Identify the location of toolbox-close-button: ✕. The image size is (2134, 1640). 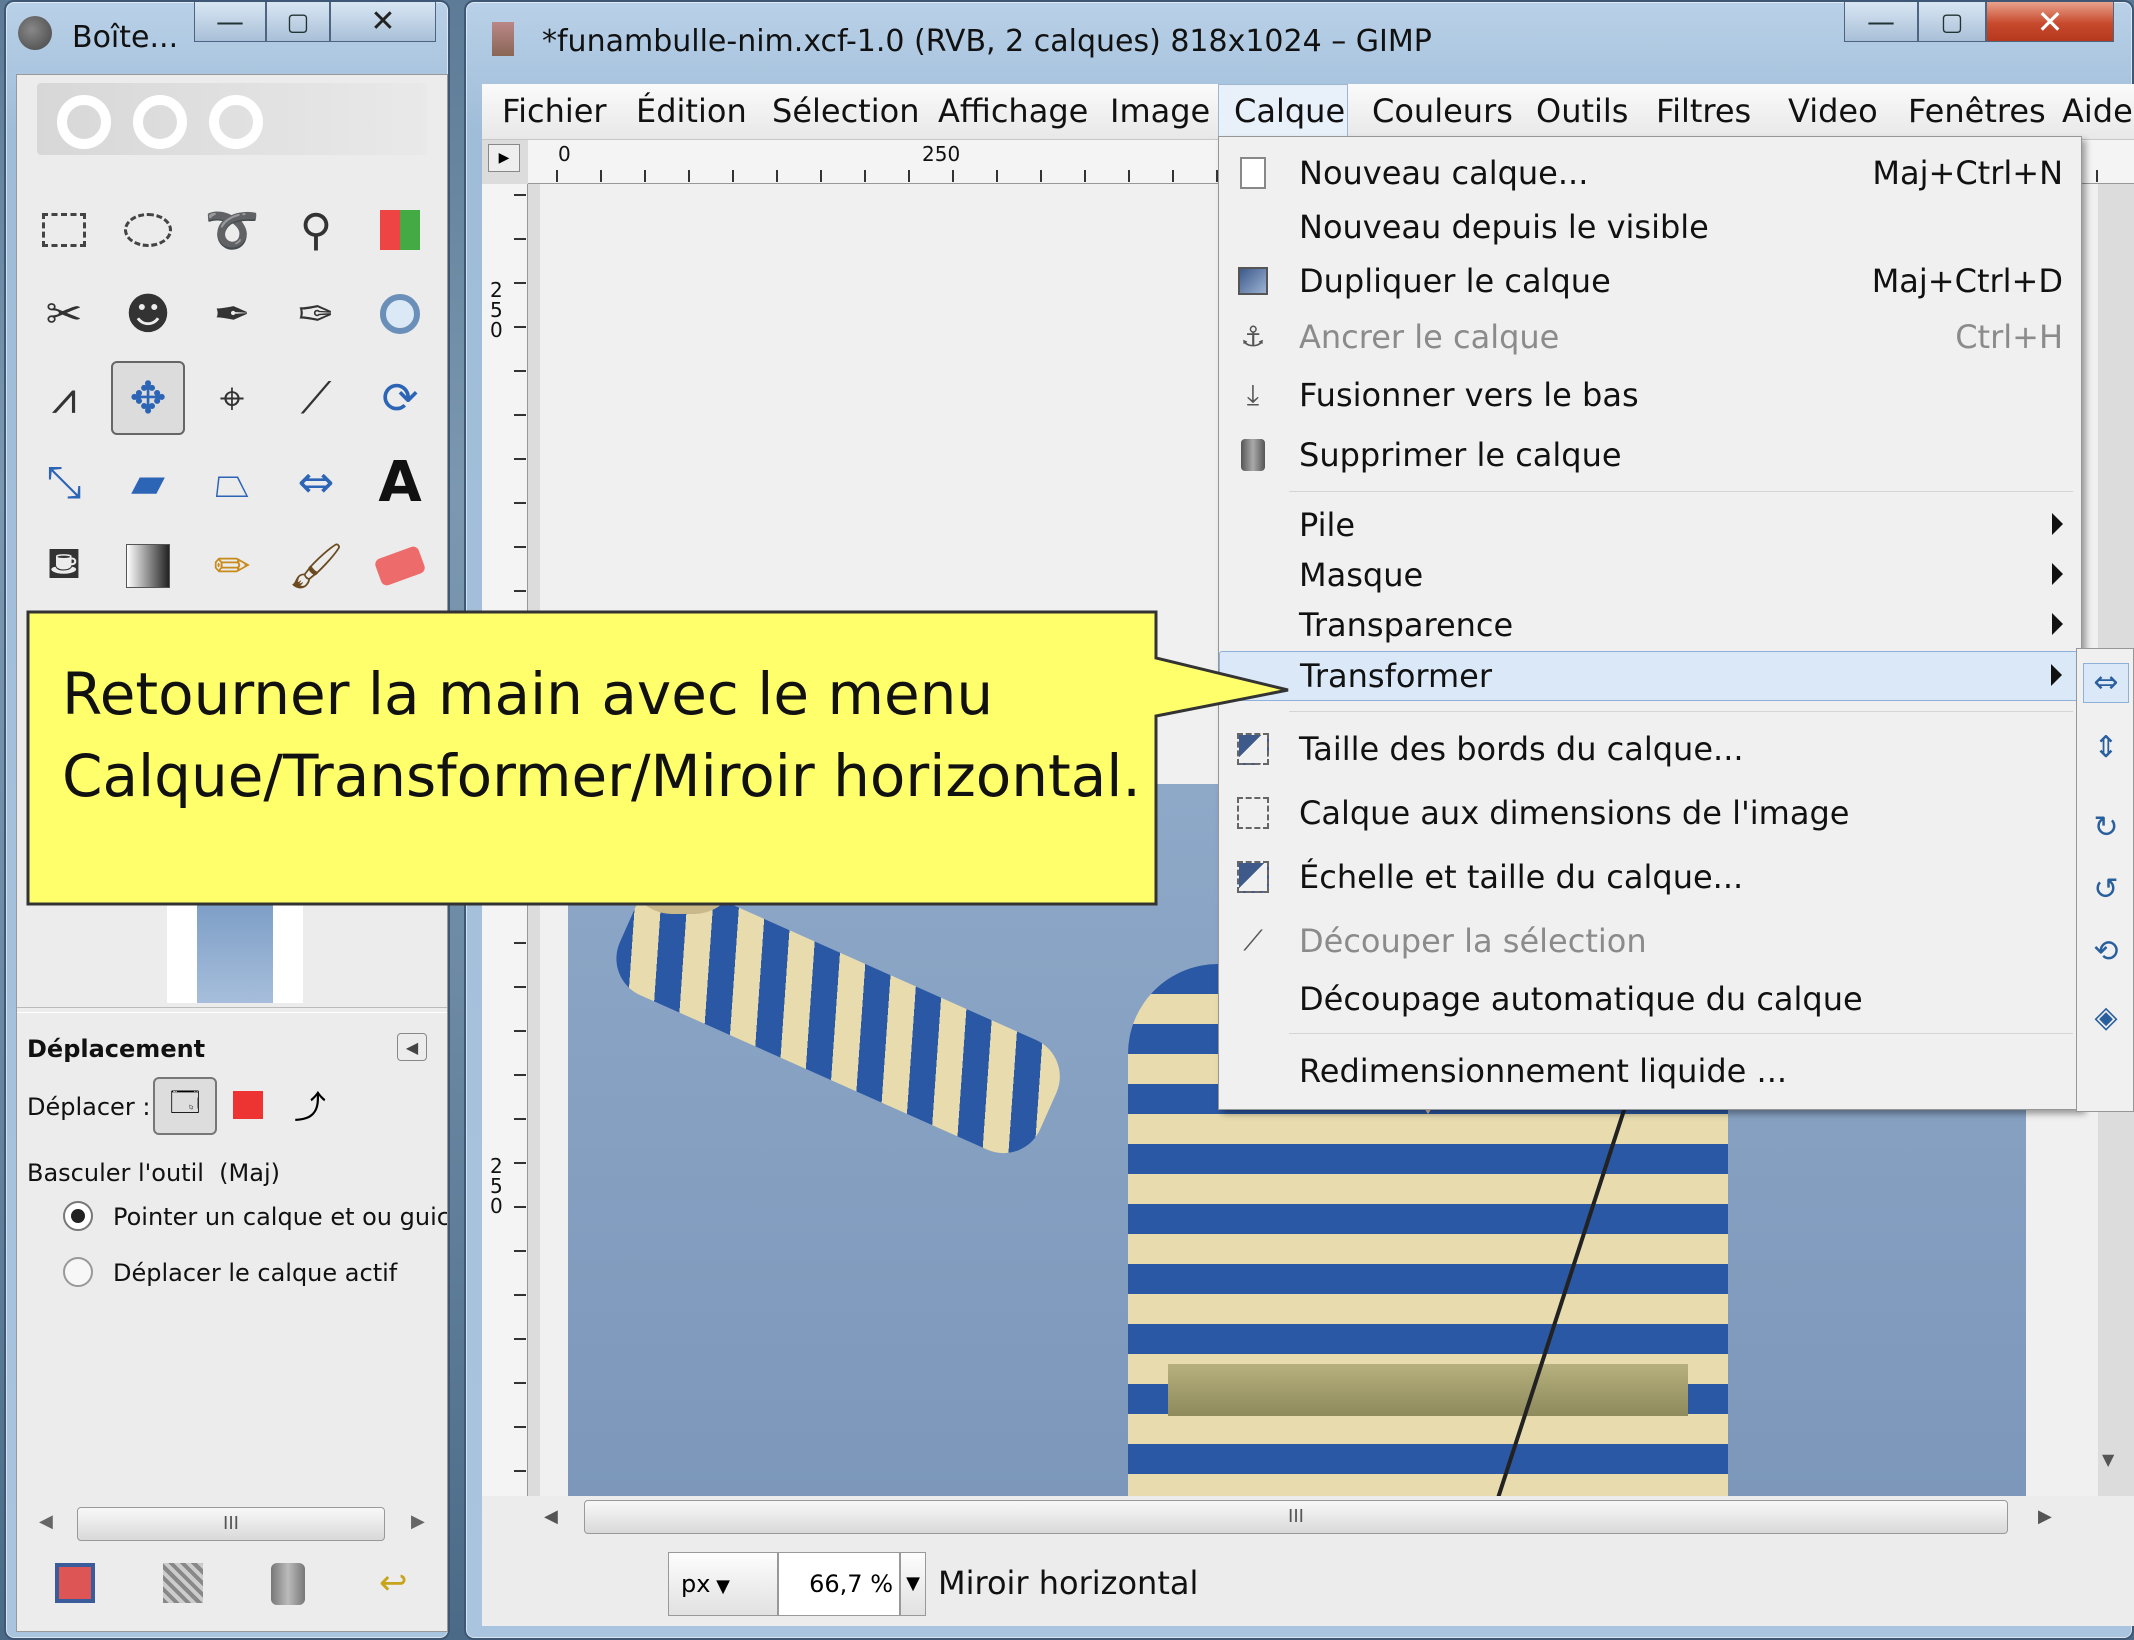
(383, 22).